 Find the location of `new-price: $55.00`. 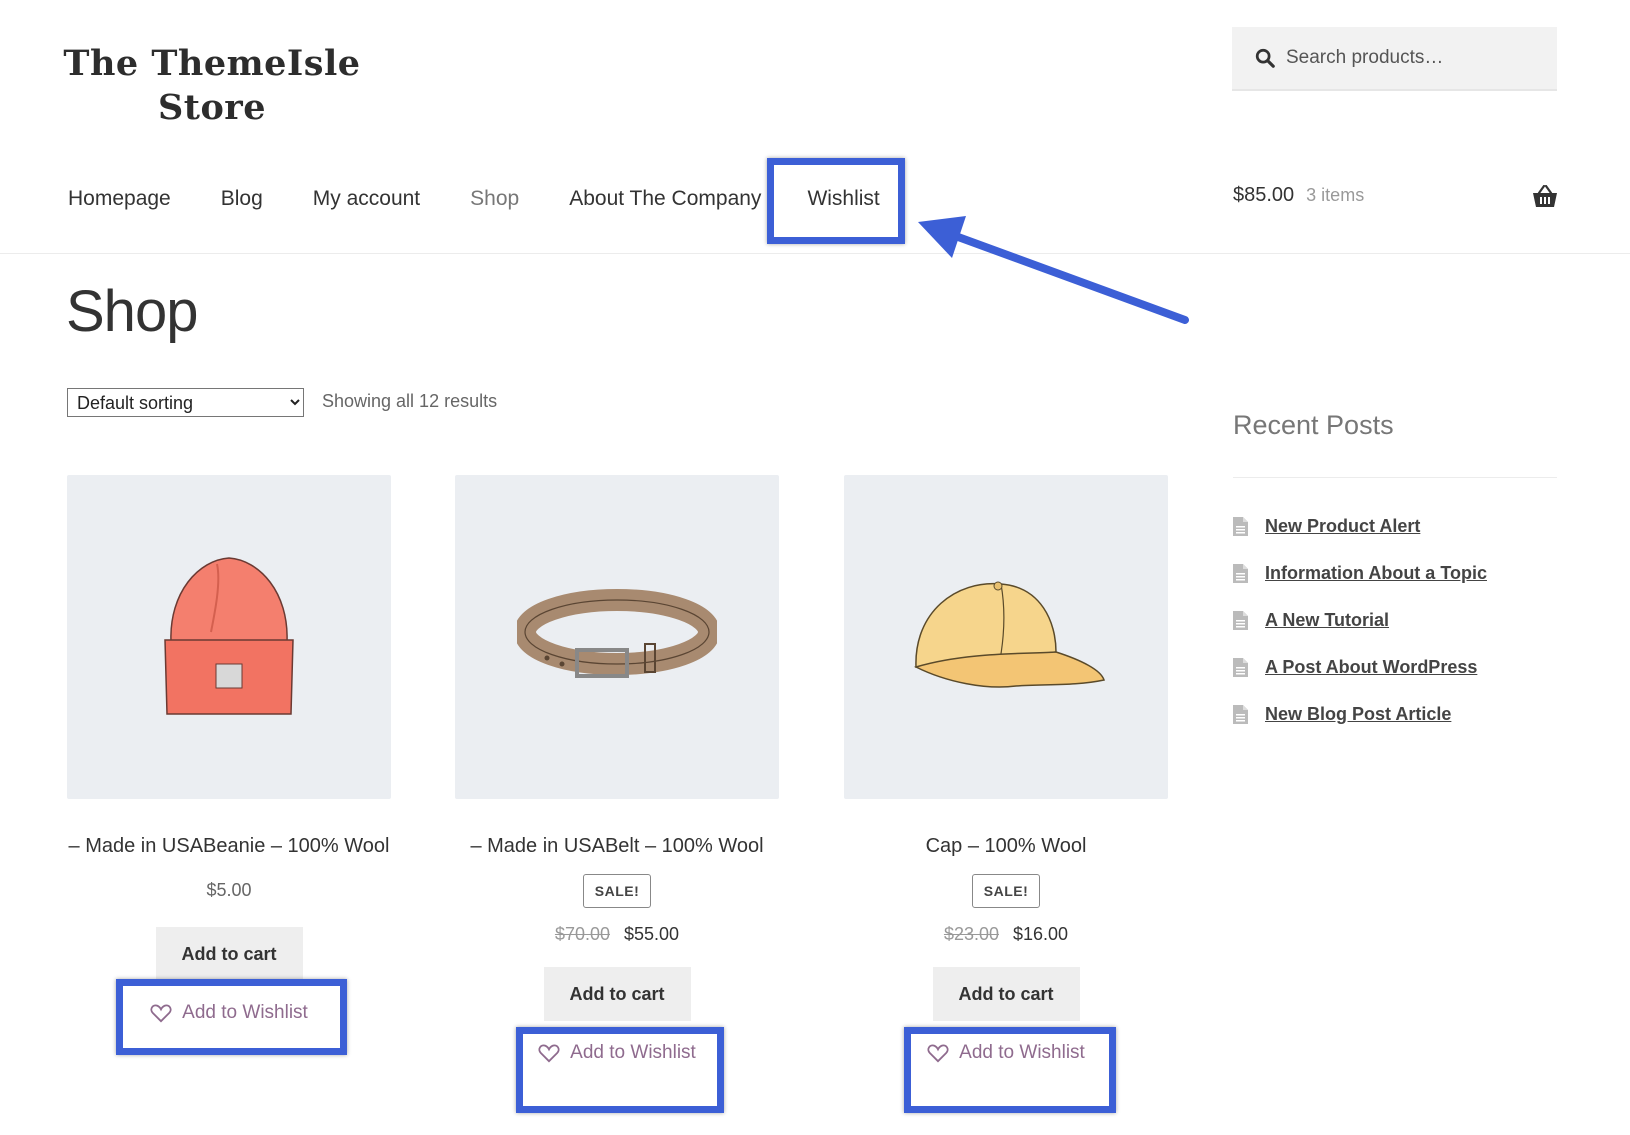

new-price: $55.00 is located at coordinates (652, 934).